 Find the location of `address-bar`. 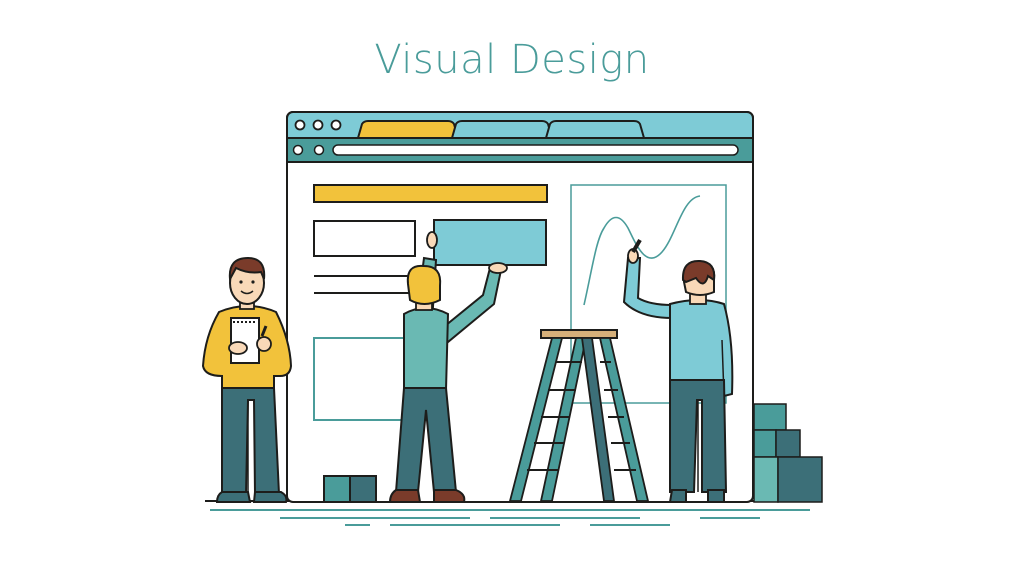

address-bar is located at coordinates (535, 150).